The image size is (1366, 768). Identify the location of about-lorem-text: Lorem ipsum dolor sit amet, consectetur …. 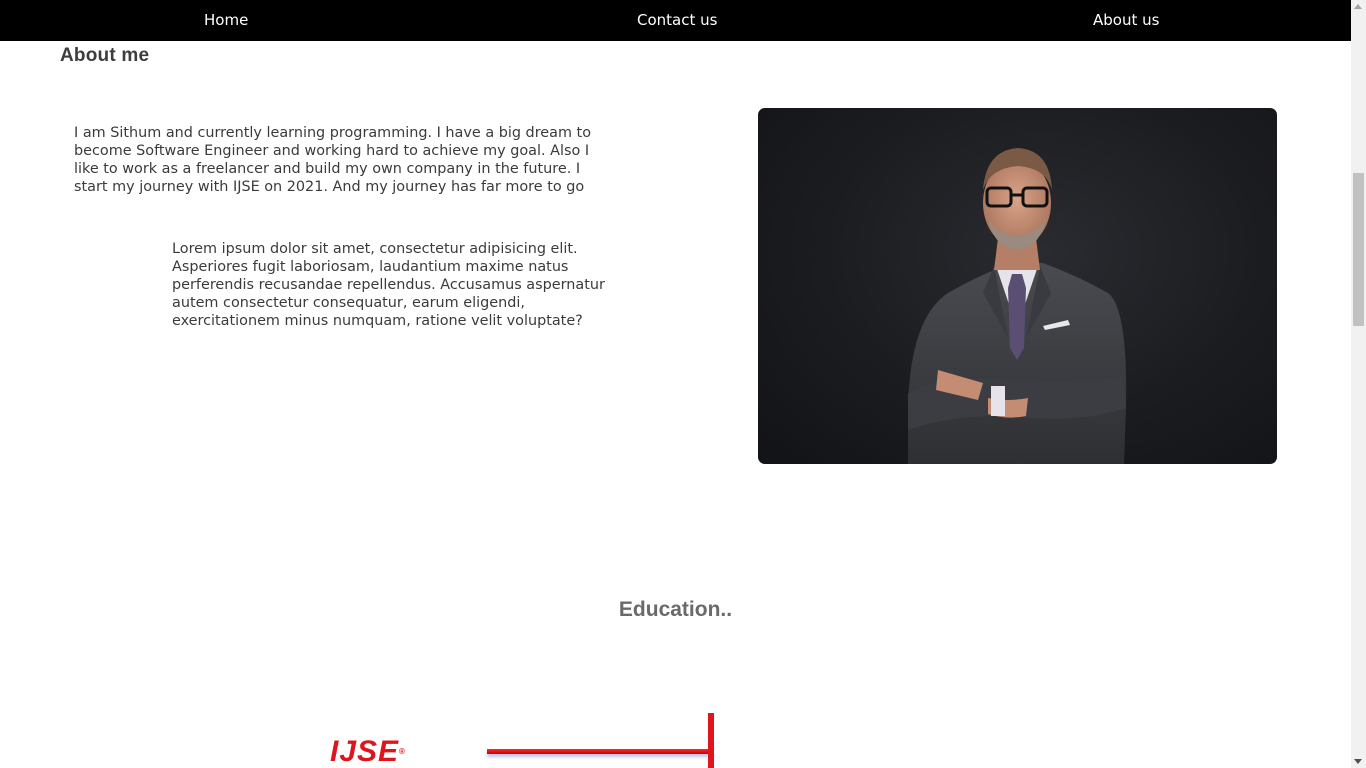
(388, 285).